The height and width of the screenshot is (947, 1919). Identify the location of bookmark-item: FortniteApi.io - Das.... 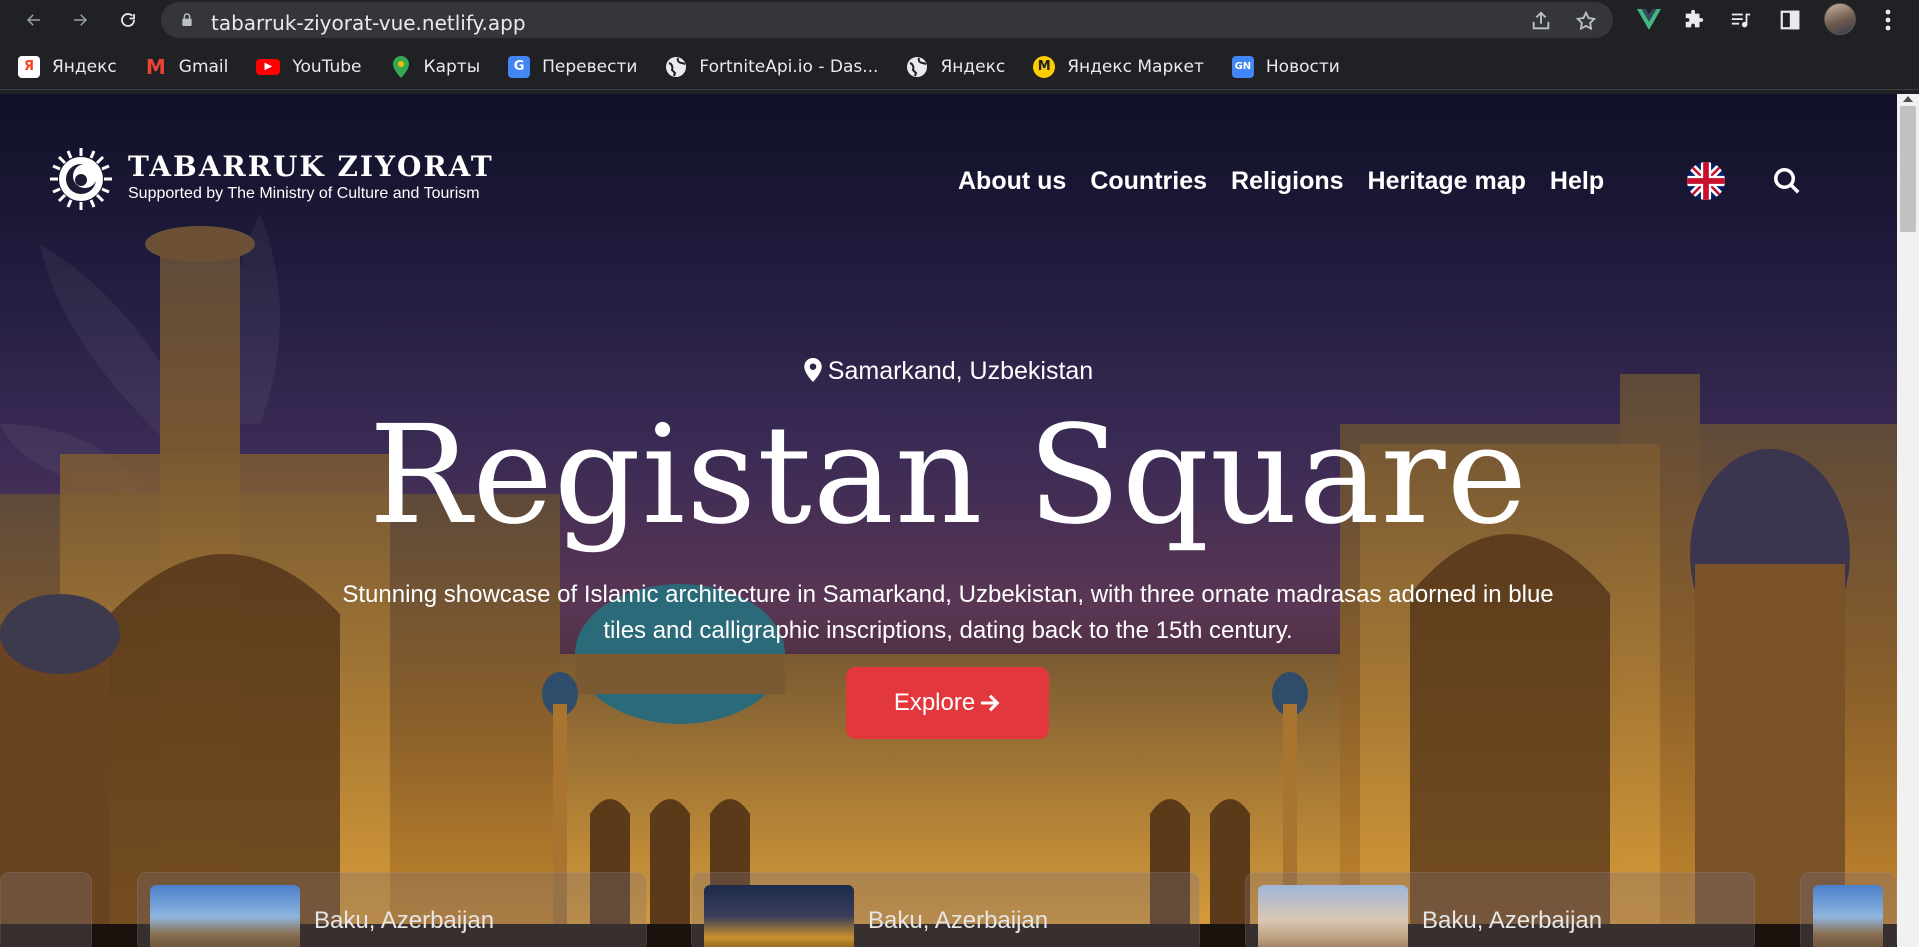
(771, 67).